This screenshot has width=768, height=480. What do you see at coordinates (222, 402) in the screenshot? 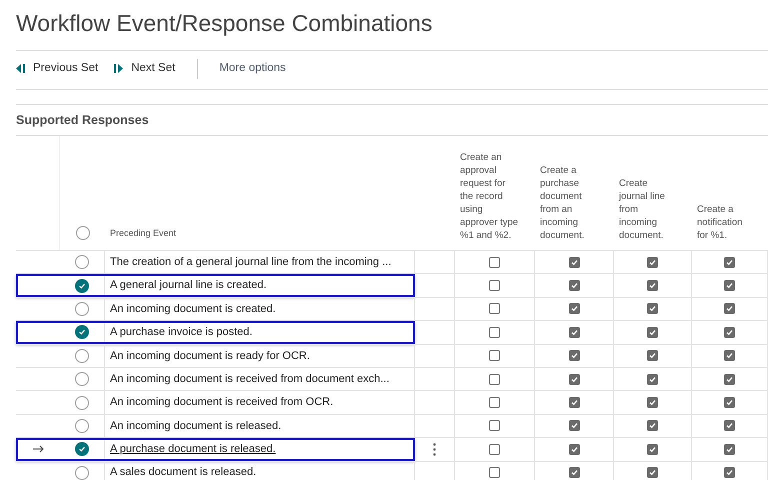
I see `event-cell-text: An incoming document is received from OCR.` at bounding box center [222, 402].